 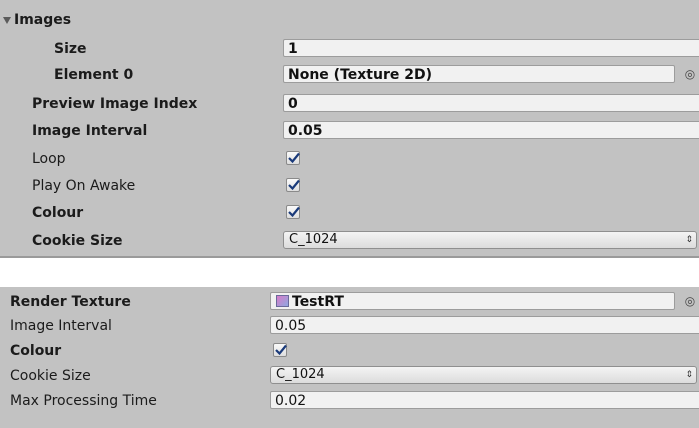 What do you see at coordinates (61, 326) in the screenshot?
I see `render-image-interval-label: Image Interval` at bounding box center [61, 326].